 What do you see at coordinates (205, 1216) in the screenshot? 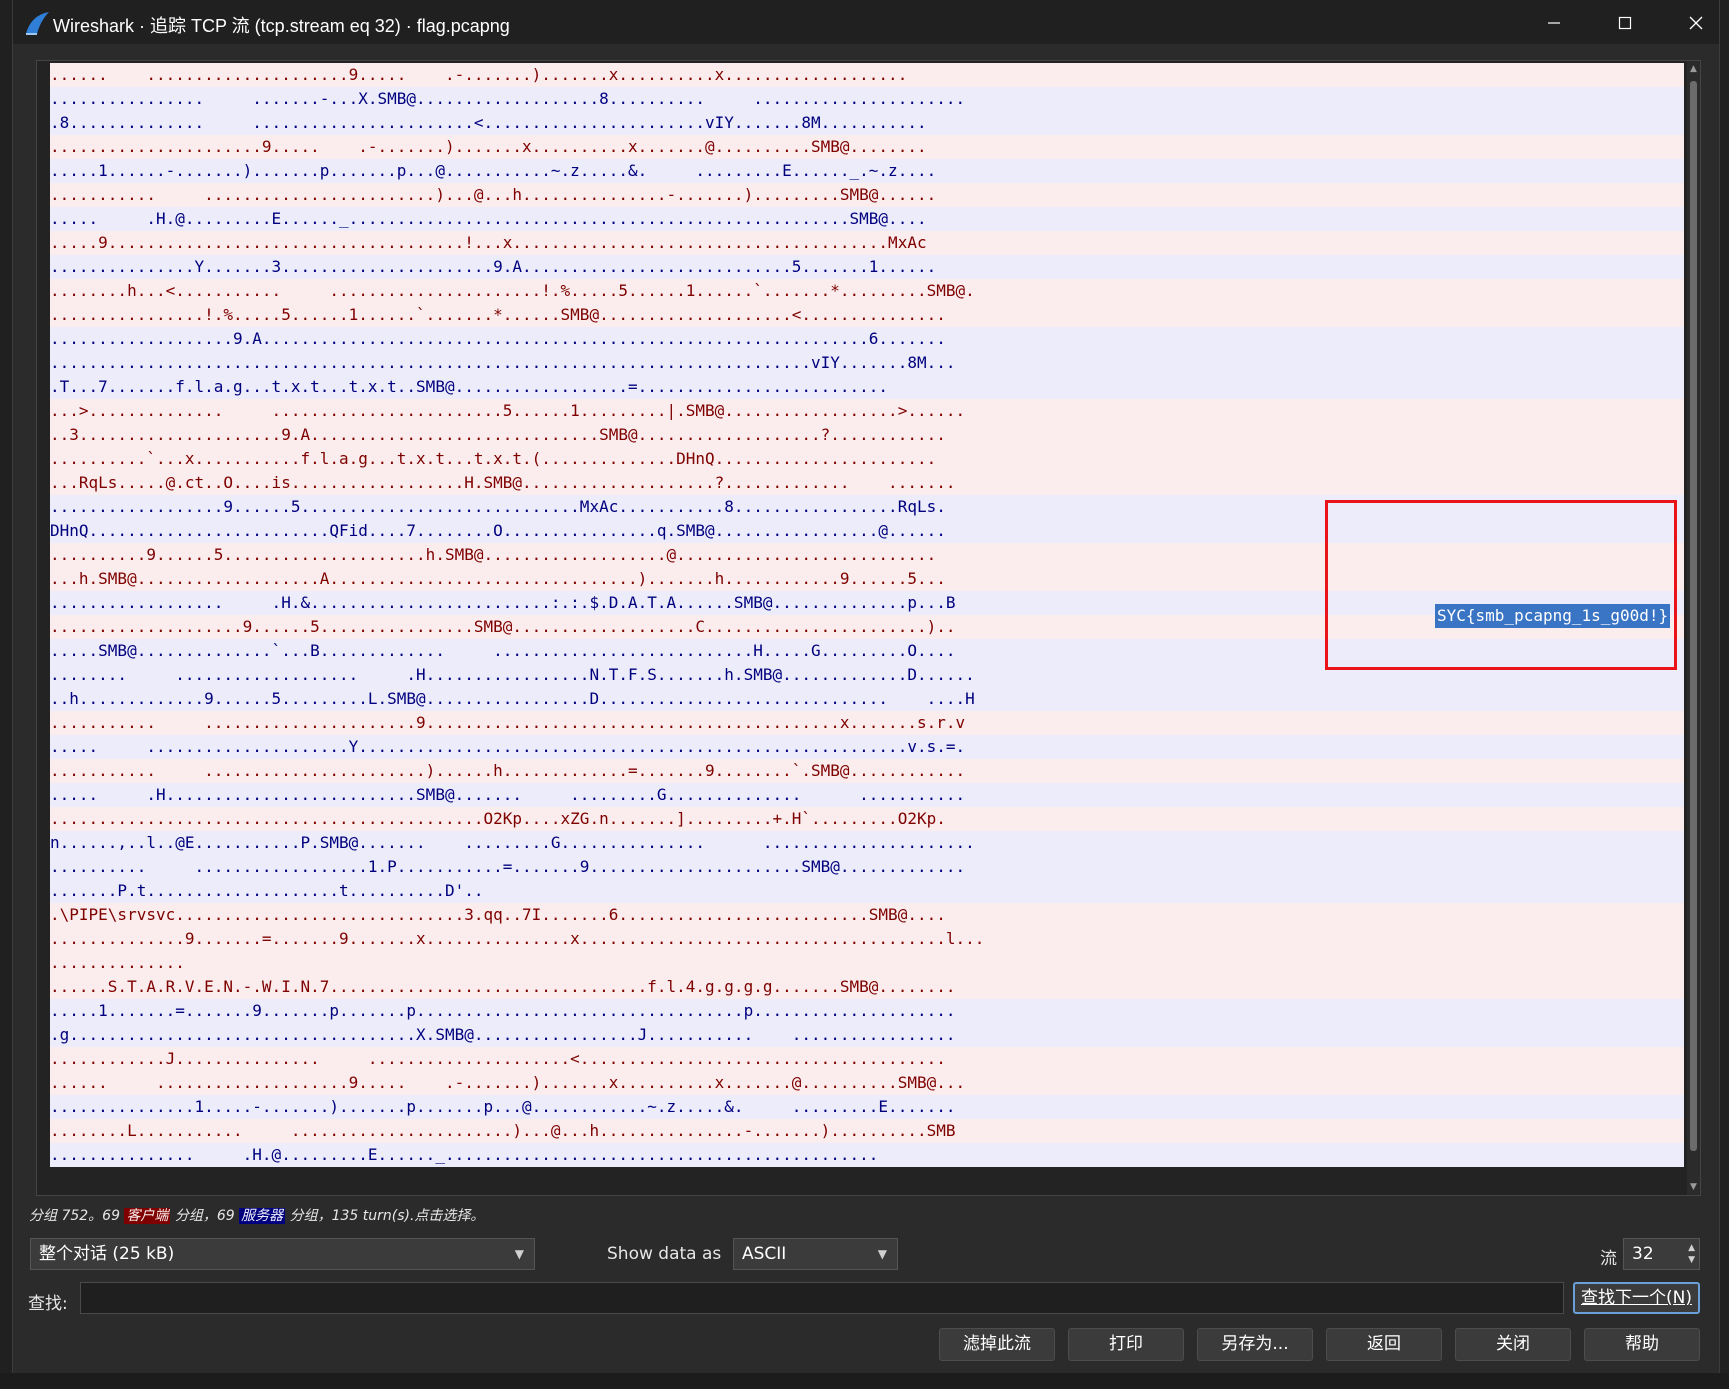
I see `summary-middle: 分组，69` at bounding box center [205, 1216].